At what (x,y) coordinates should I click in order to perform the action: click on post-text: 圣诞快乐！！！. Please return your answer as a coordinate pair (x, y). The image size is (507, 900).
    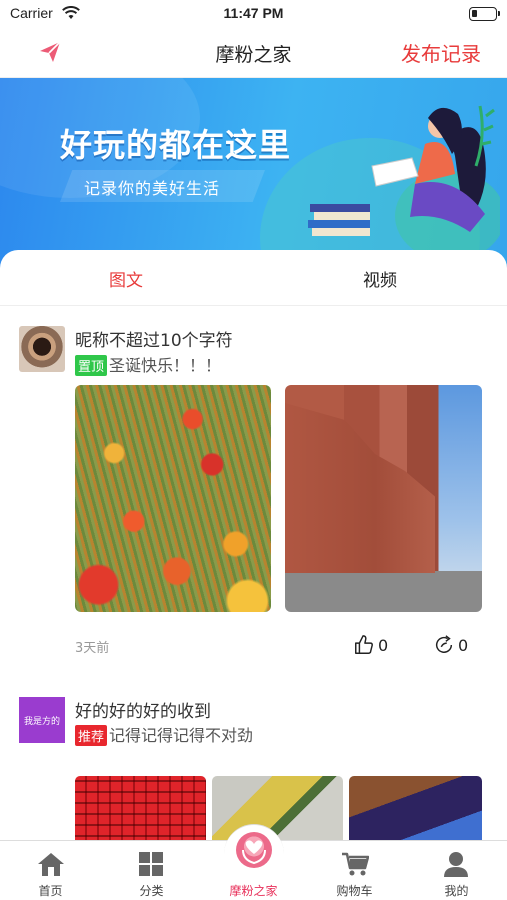
    Looking at the image, I should click on (165, 365).